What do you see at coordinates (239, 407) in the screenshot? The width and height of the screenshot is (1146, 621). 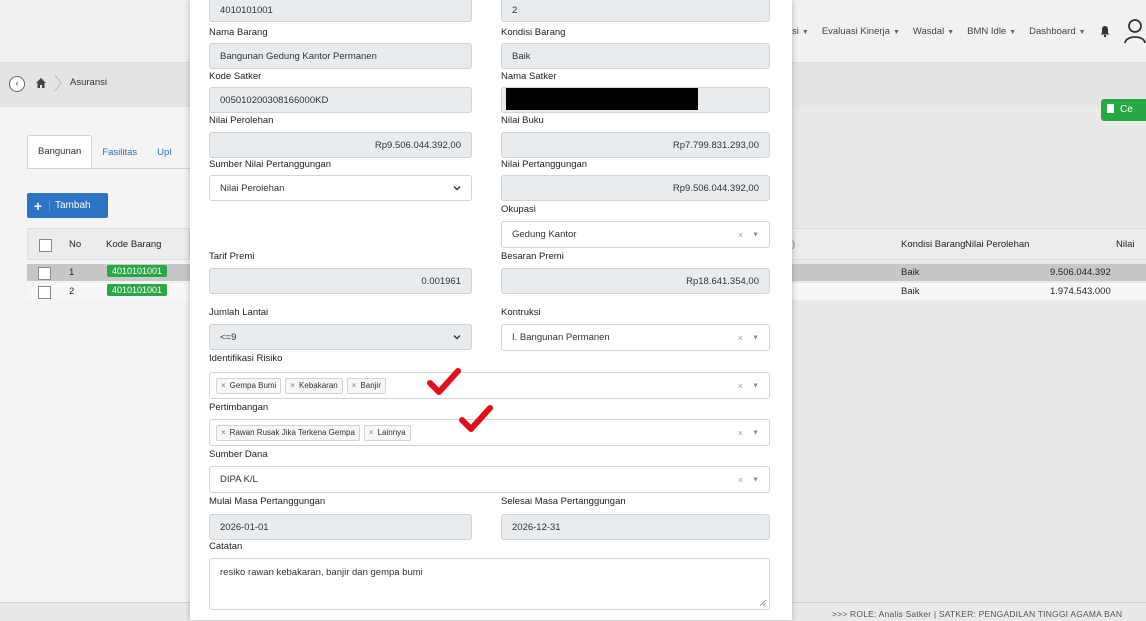 I see `label-pertimbangan: Pertimbangan` at bounding box center [239, 407].